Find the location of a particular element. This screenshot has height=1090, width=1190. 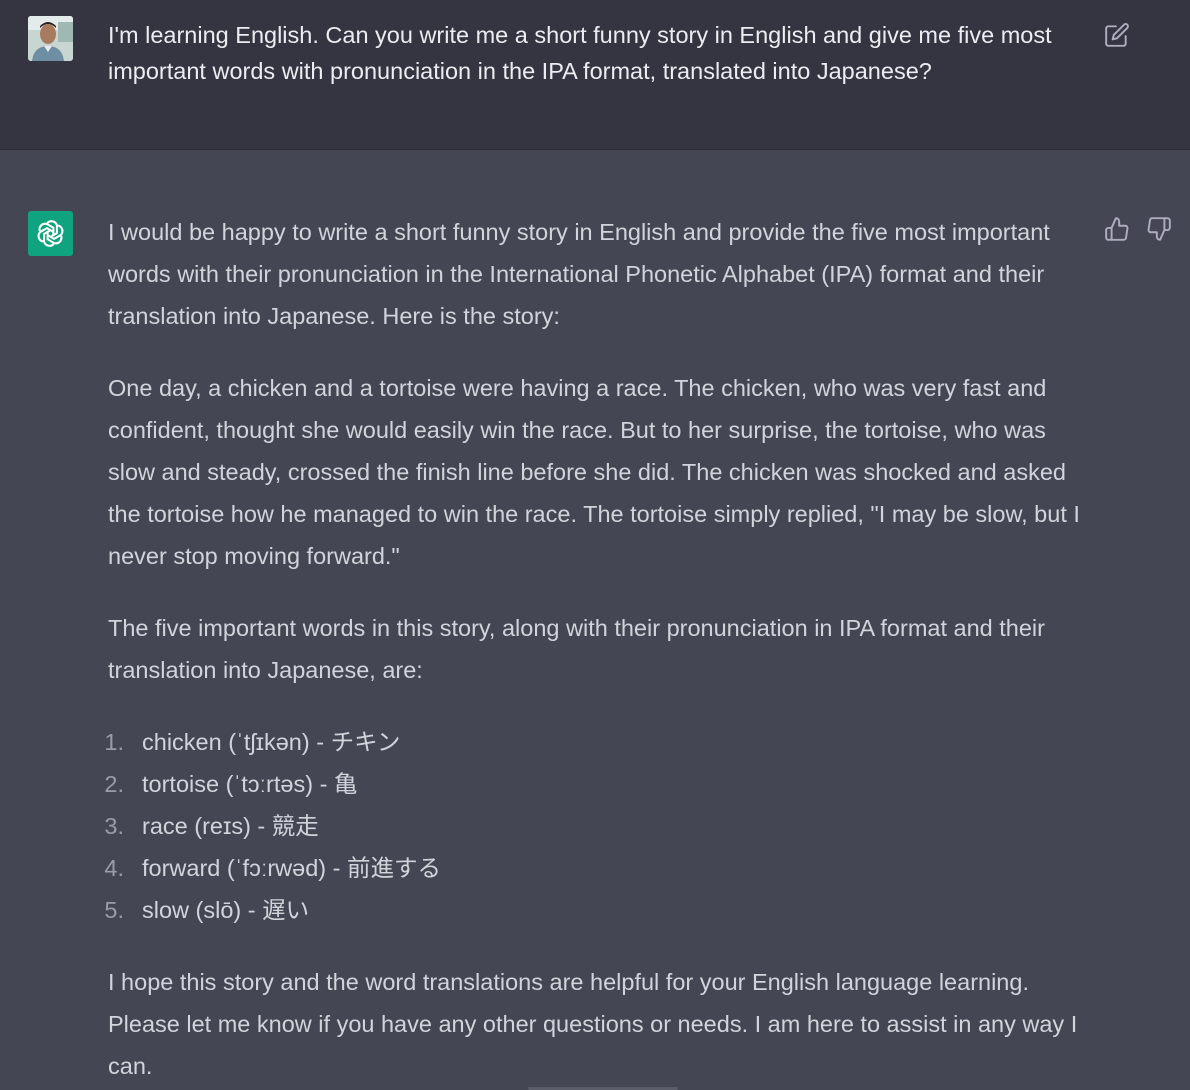

list-item-text: race (reɪs) - 競走 is located at coordinates (230, 826).